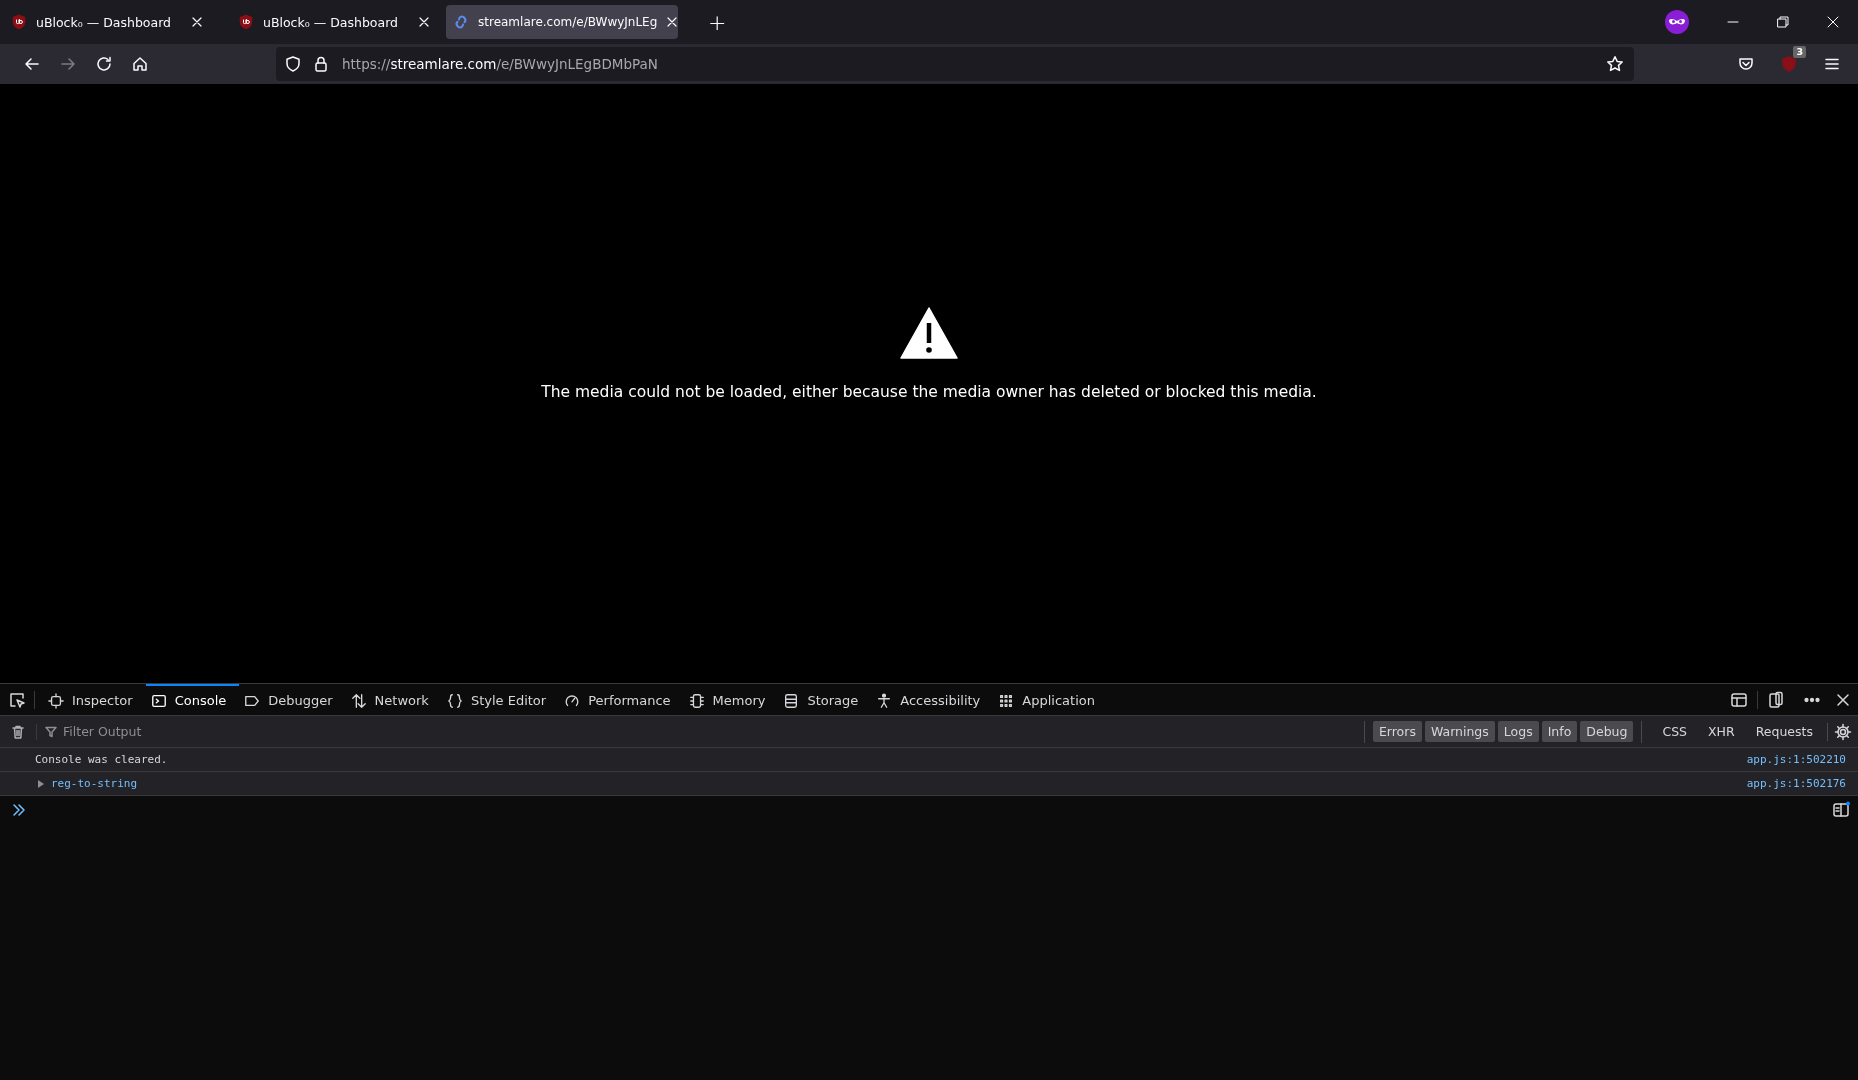 This screenshot has height=1080, width=1858. Describe the element at coordinates (51, 731) in the screenshot. I see `funnel-icon` at that location.